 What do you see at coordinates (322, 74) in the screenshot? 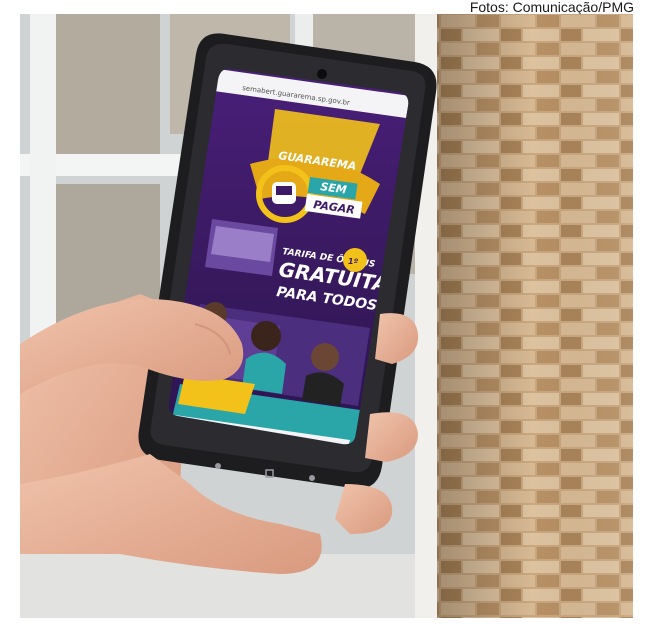
I see `phone-camera` at bounding box center [322, 74].